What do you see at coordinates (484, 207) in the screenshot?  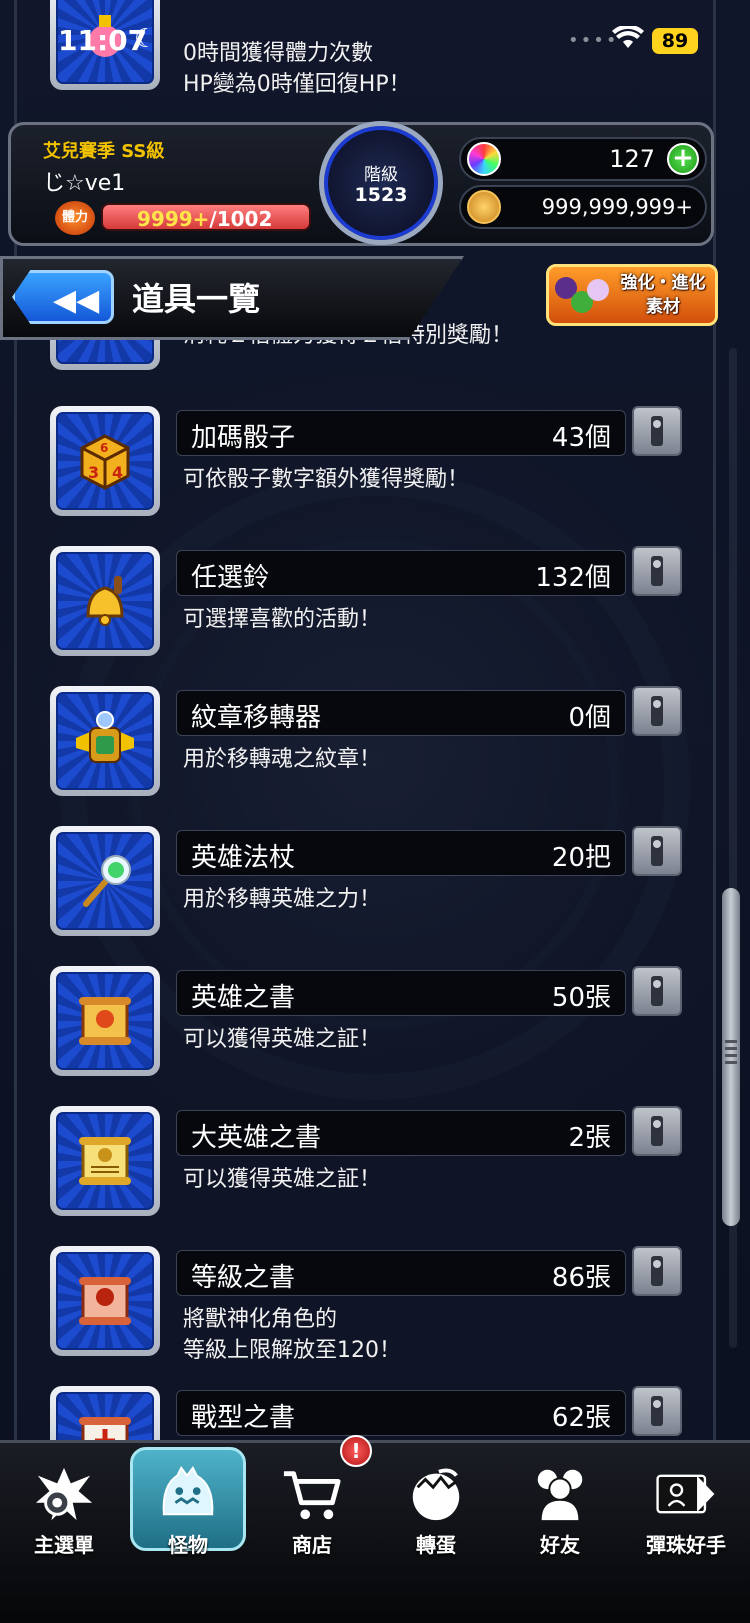 I see `gold-coin-icon` at bounding box center [484, 207].